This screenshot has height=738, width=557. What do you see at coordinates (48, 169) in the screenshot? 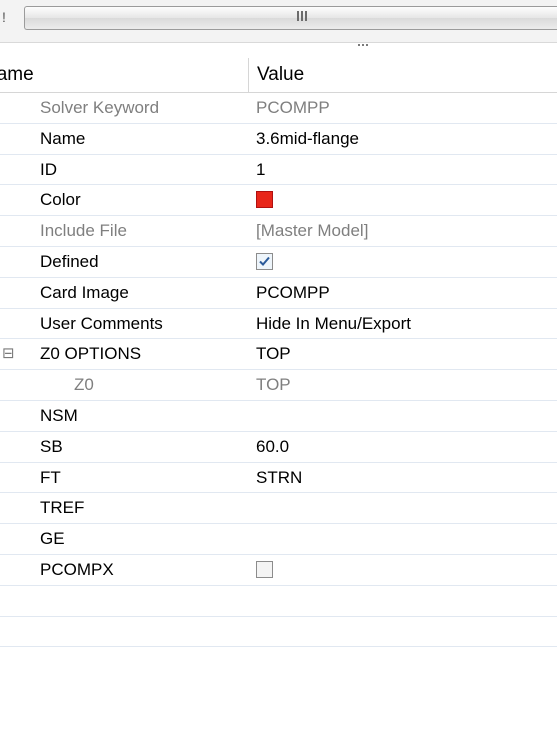
I see `property-name: ID` at bounding box center [48, 169].